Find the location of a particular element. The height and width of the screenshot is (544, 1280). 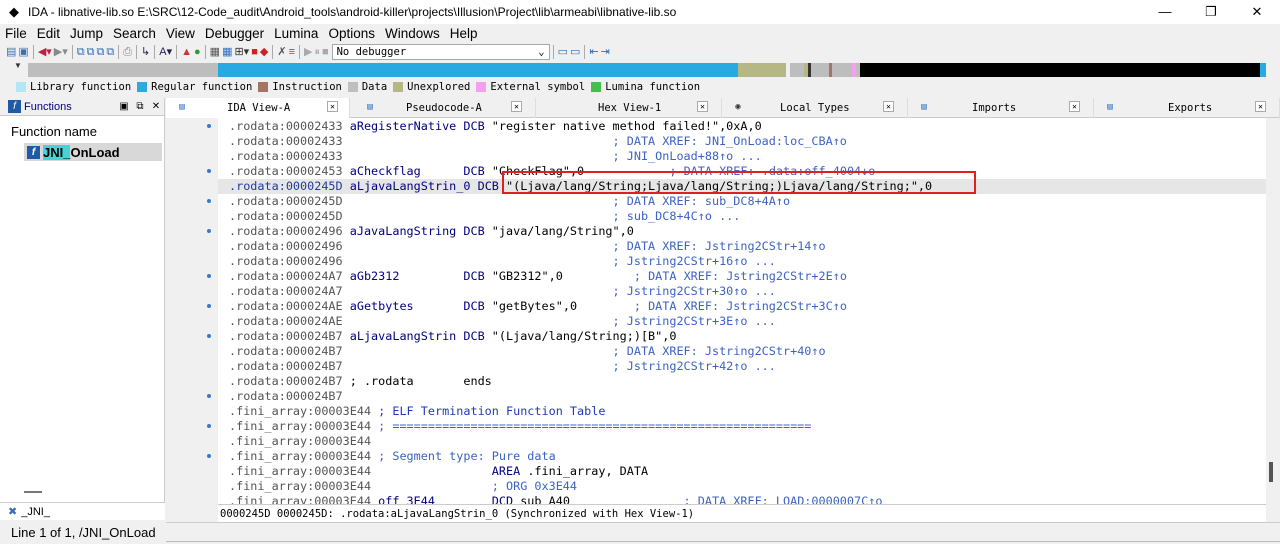

tab-ida-view-a: ▤ IDA View-A ✕ is located at coordinates (258, 108).